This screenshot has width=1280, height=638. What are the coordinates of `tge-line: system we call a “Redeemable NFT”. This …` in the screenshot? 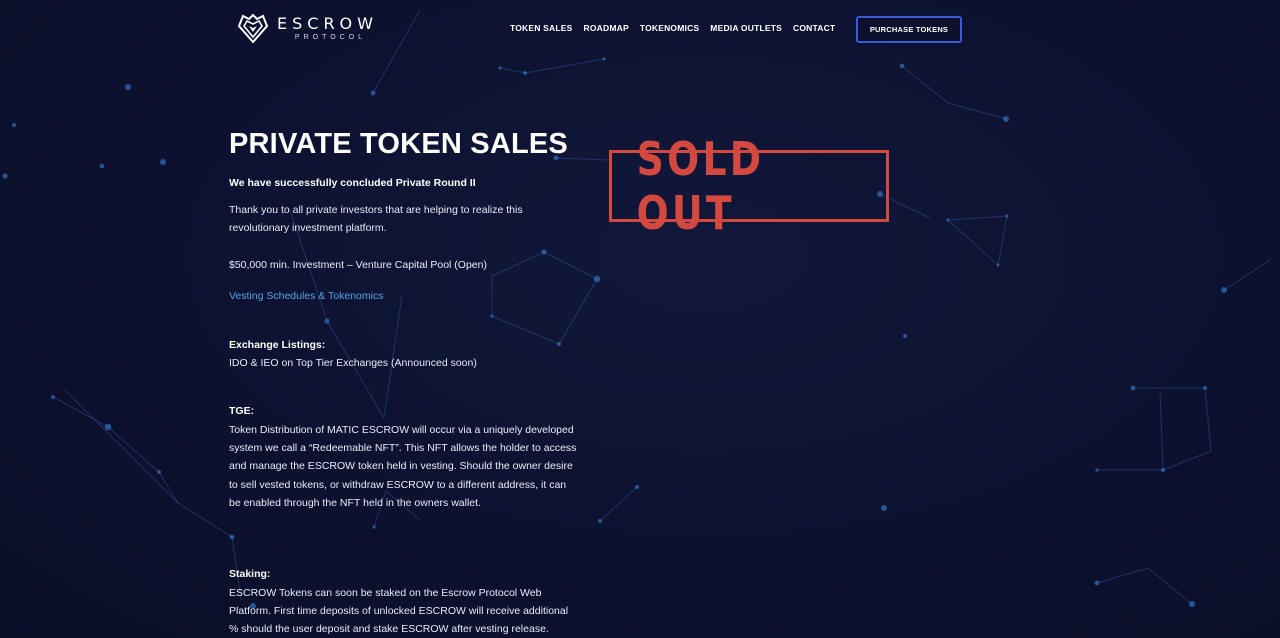 It's located at (403, 448).